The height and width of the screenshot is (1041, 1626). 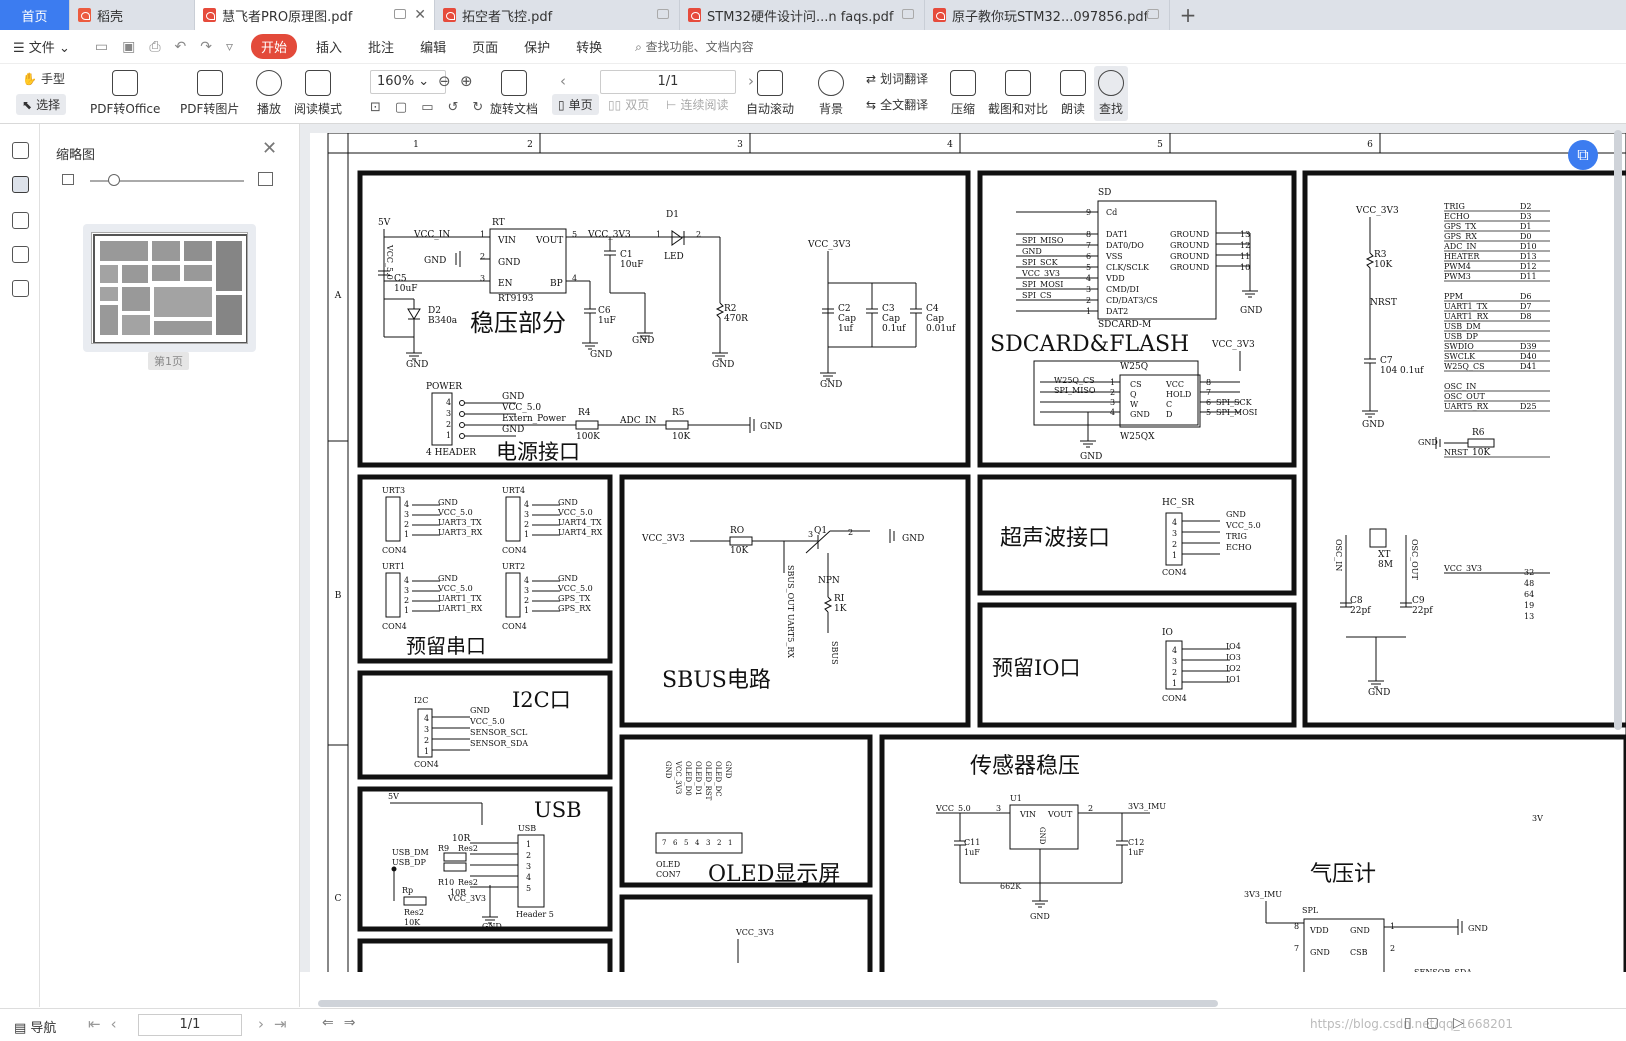 I want to click on connector, so click(x=393, y=519).